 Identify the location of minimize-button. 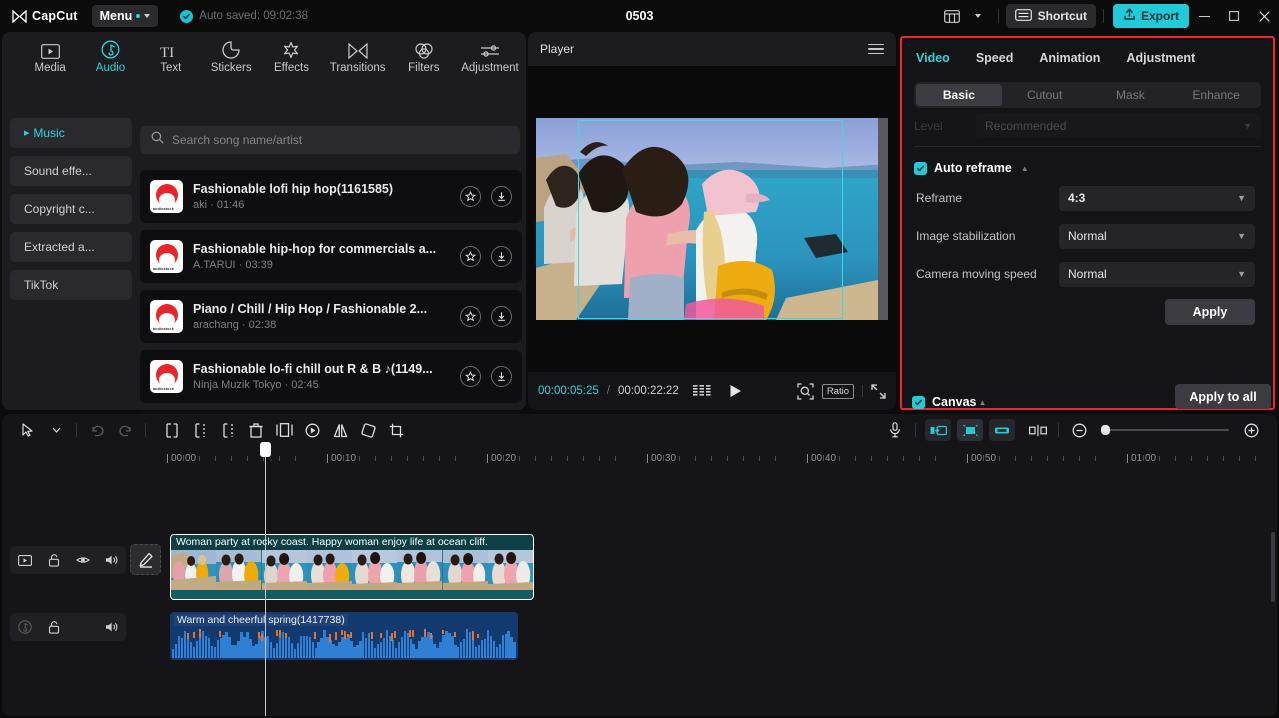
(1204, 16).